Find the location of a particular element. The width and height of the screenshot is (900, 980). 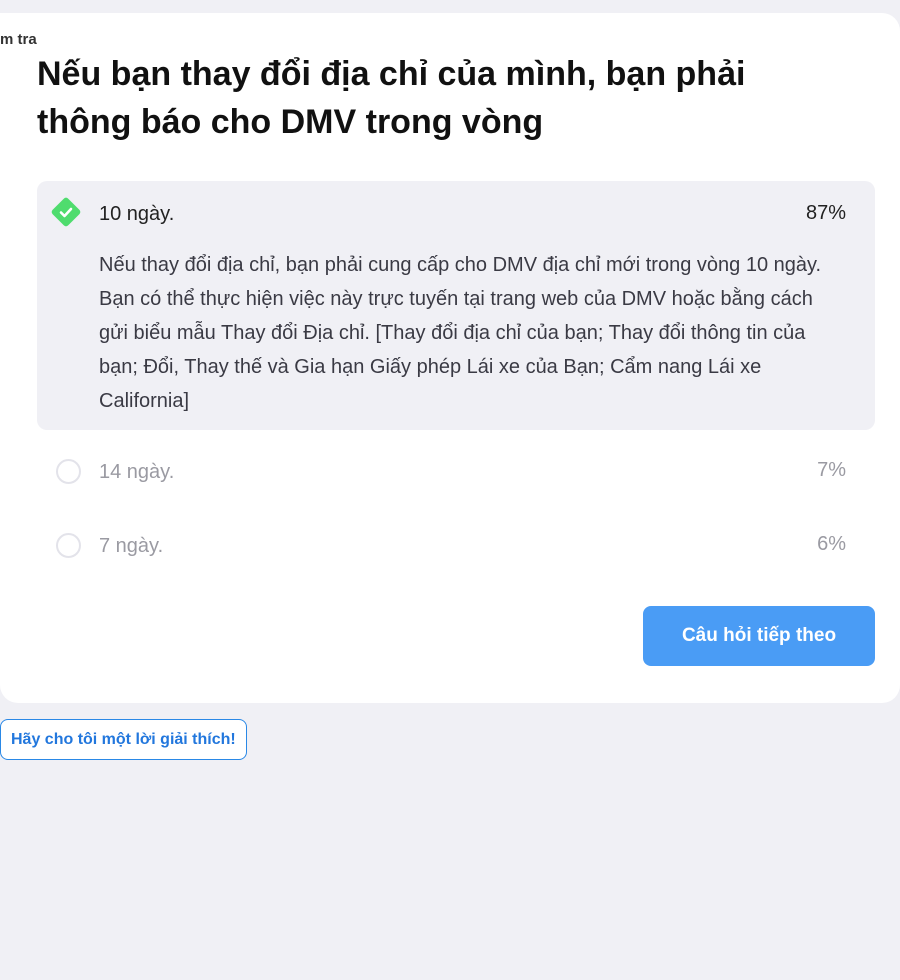

breadcrumb: m tra is located at coordinates (18, 39).